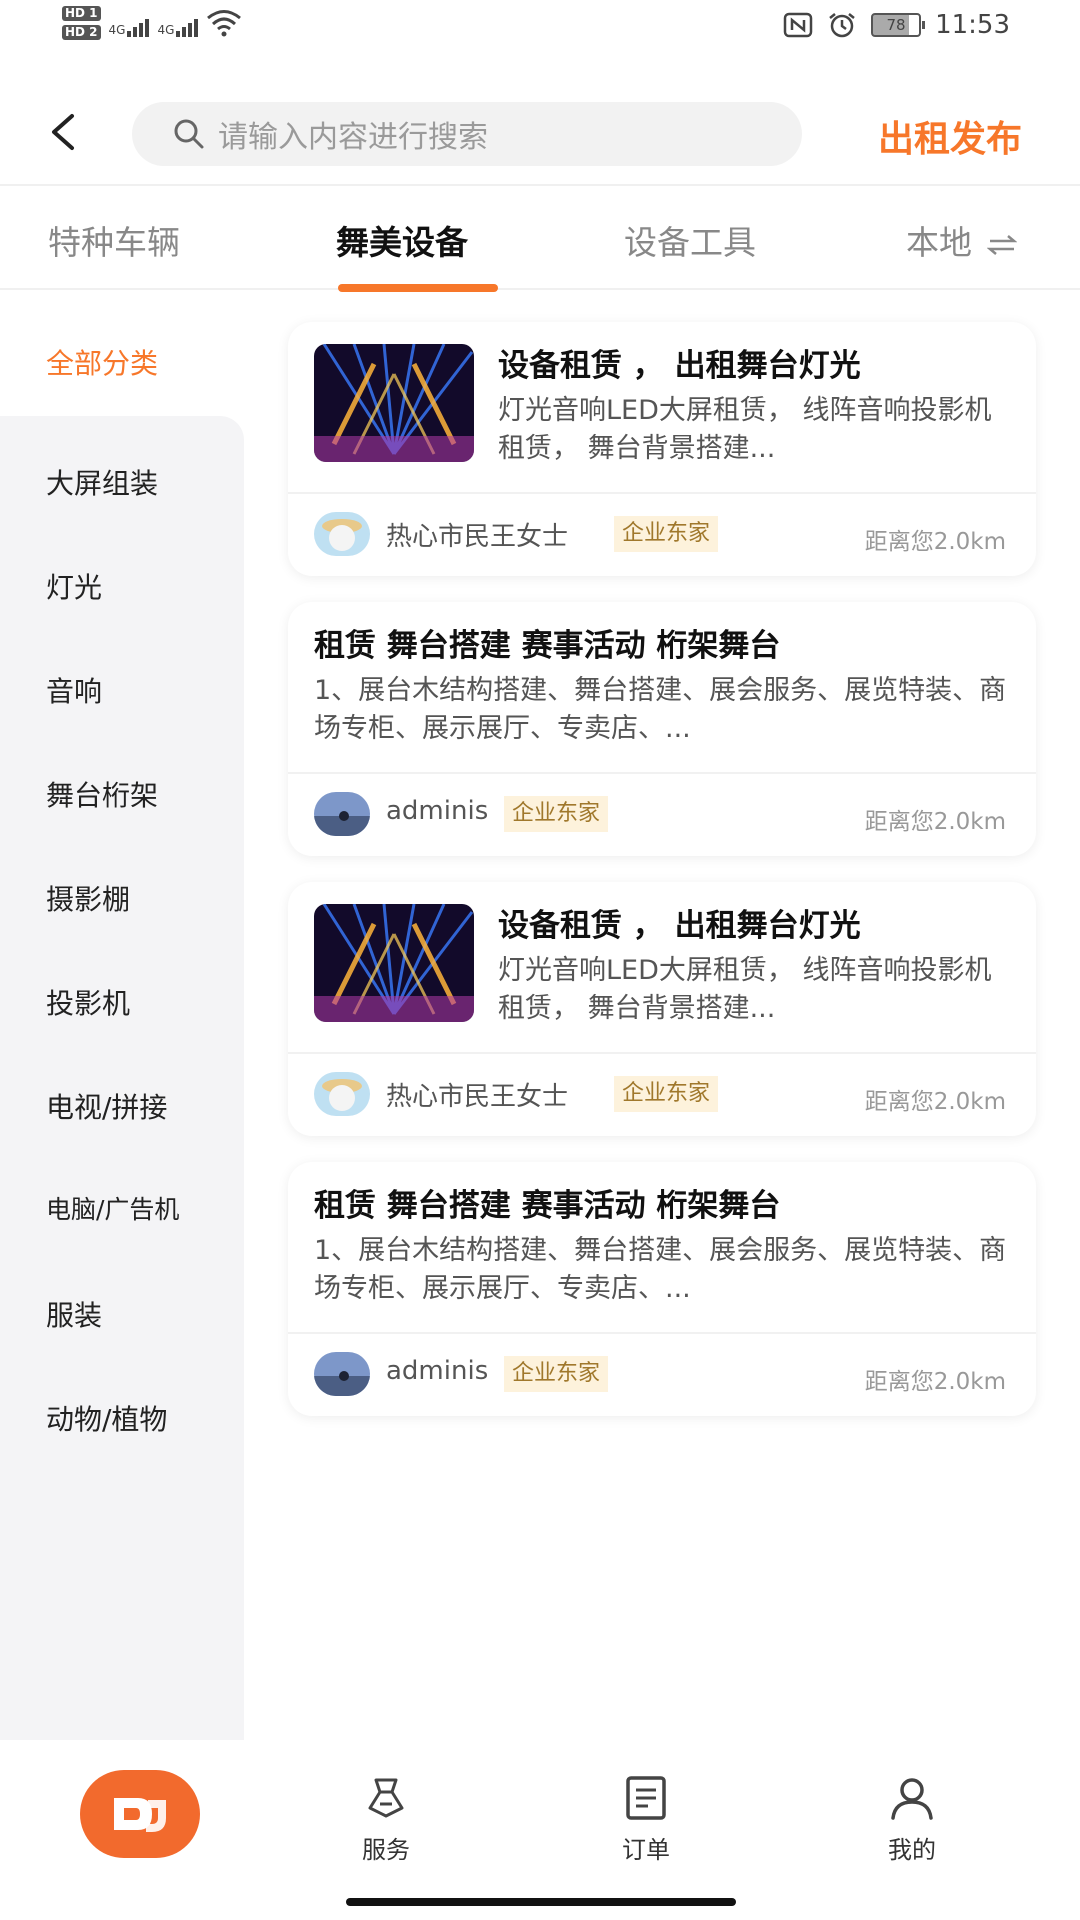 This screenshot has width=1080, height=1920. I want to click on sidebar-item-lighting: 灯光, so click(74, 586).